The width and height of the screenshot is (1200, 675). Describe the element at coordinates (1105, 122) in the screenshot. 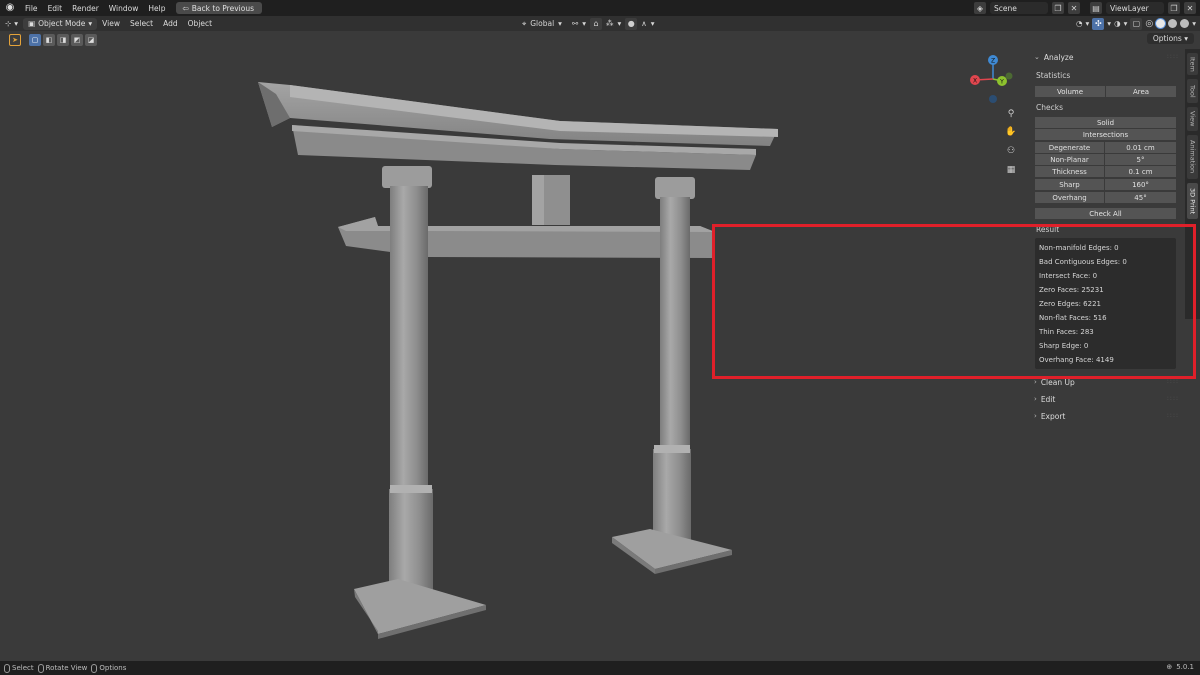

I see `solid-button: Solid` at that location.